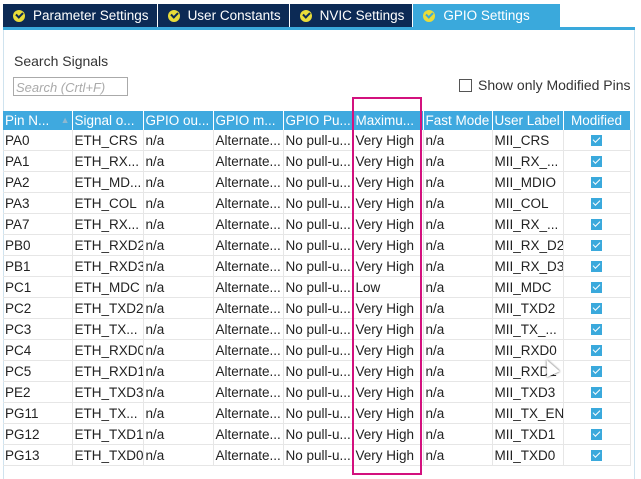  I want to click on sort-icon: ▲, so click(65, 120).